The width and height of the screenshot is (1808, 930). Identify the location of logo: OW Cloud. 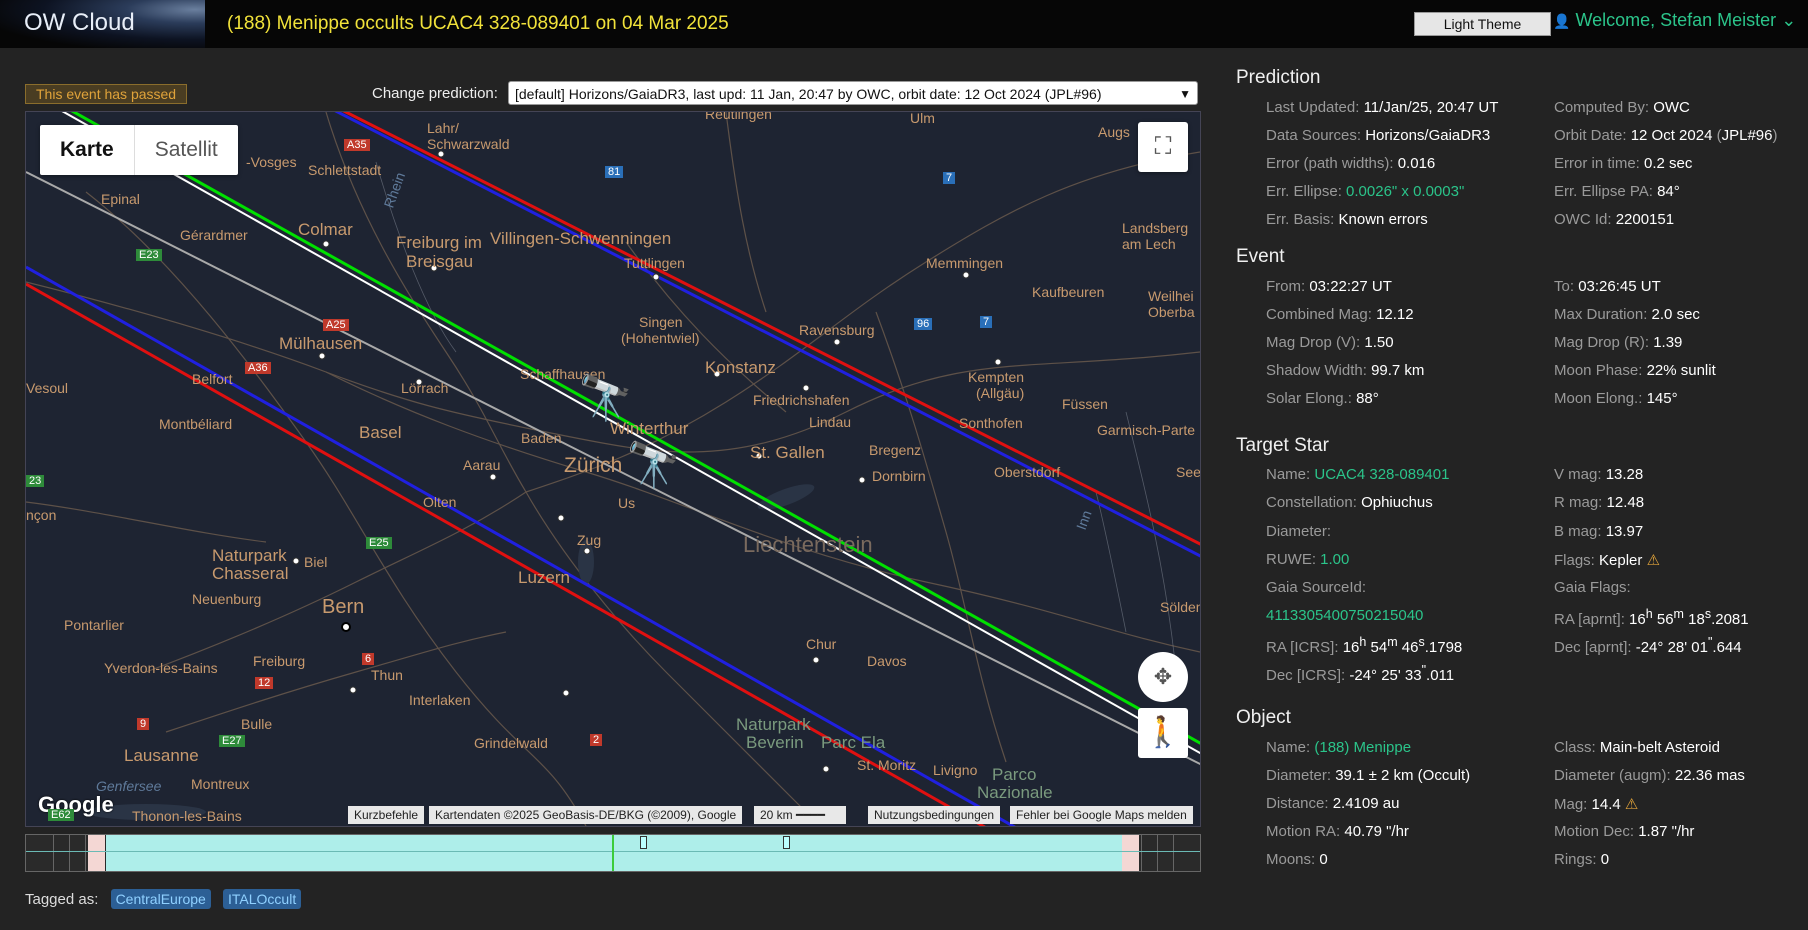
(102, 24).